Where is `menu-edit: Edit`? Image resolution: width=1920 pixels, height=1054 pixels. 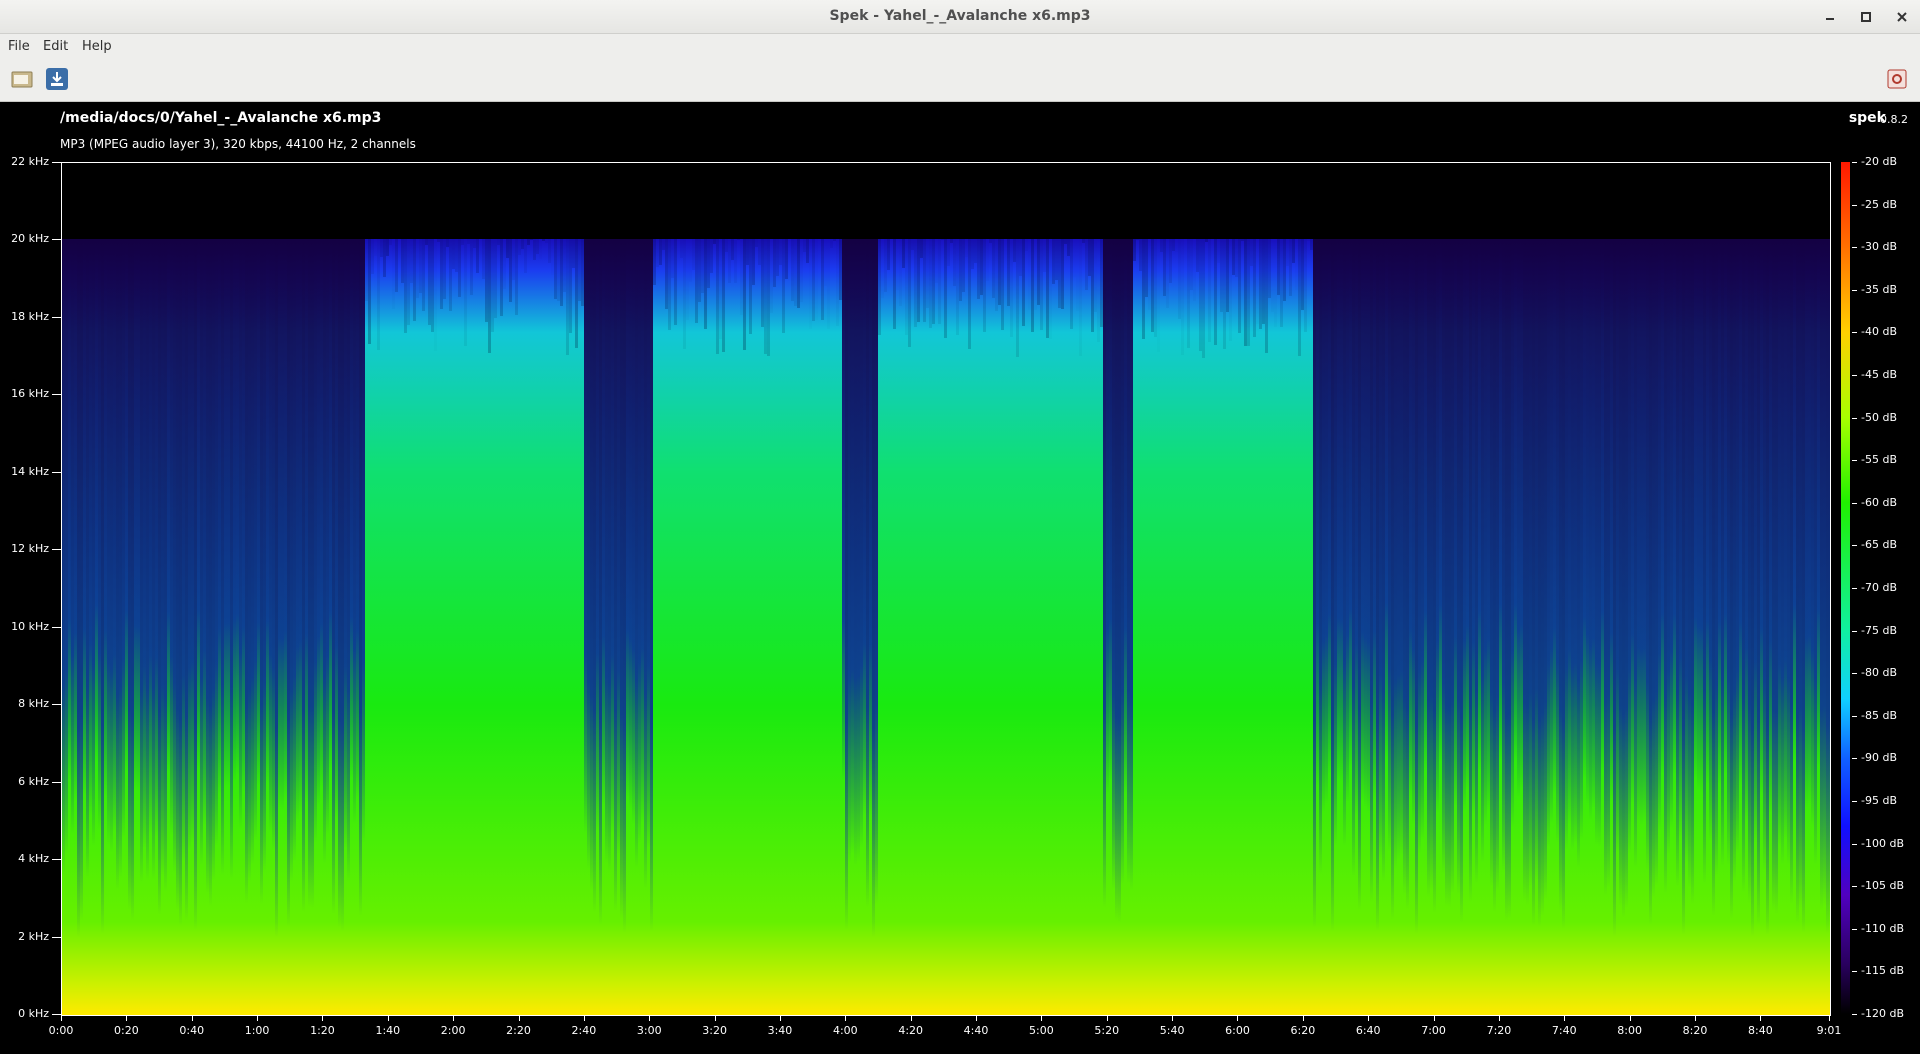 menu-edit: Edit is located at coordinates (55, 46).